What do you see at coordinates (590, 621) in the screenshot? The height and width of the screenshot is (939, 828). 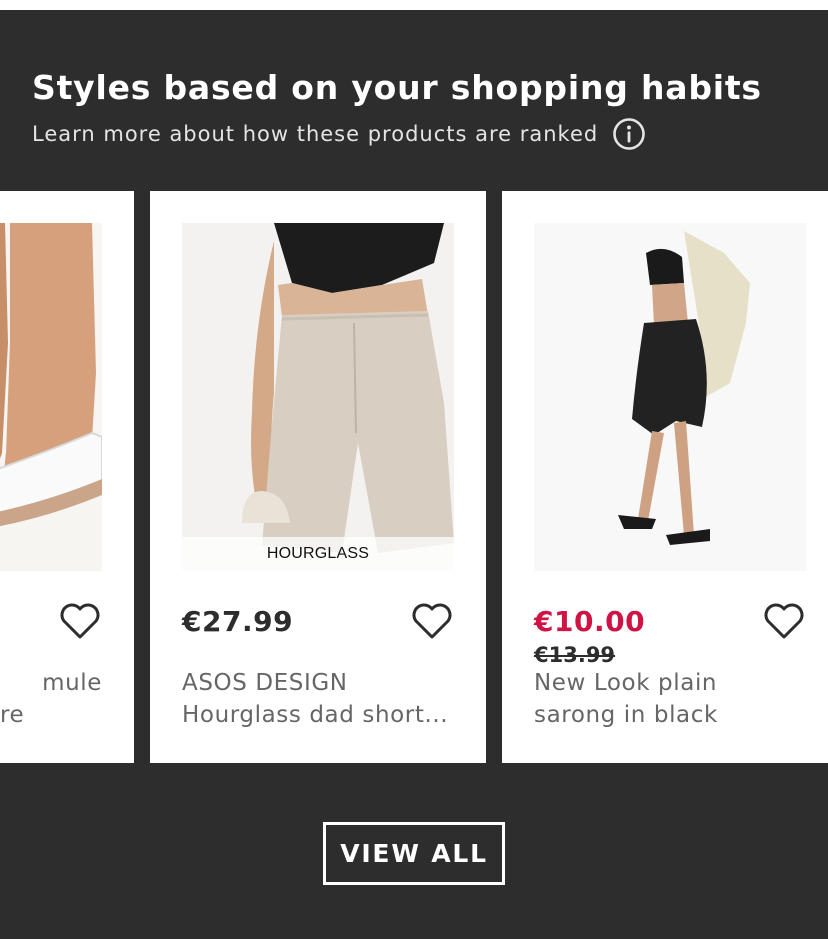 I see `product-sale-price: €10.00` at bounding box center [590, 621].